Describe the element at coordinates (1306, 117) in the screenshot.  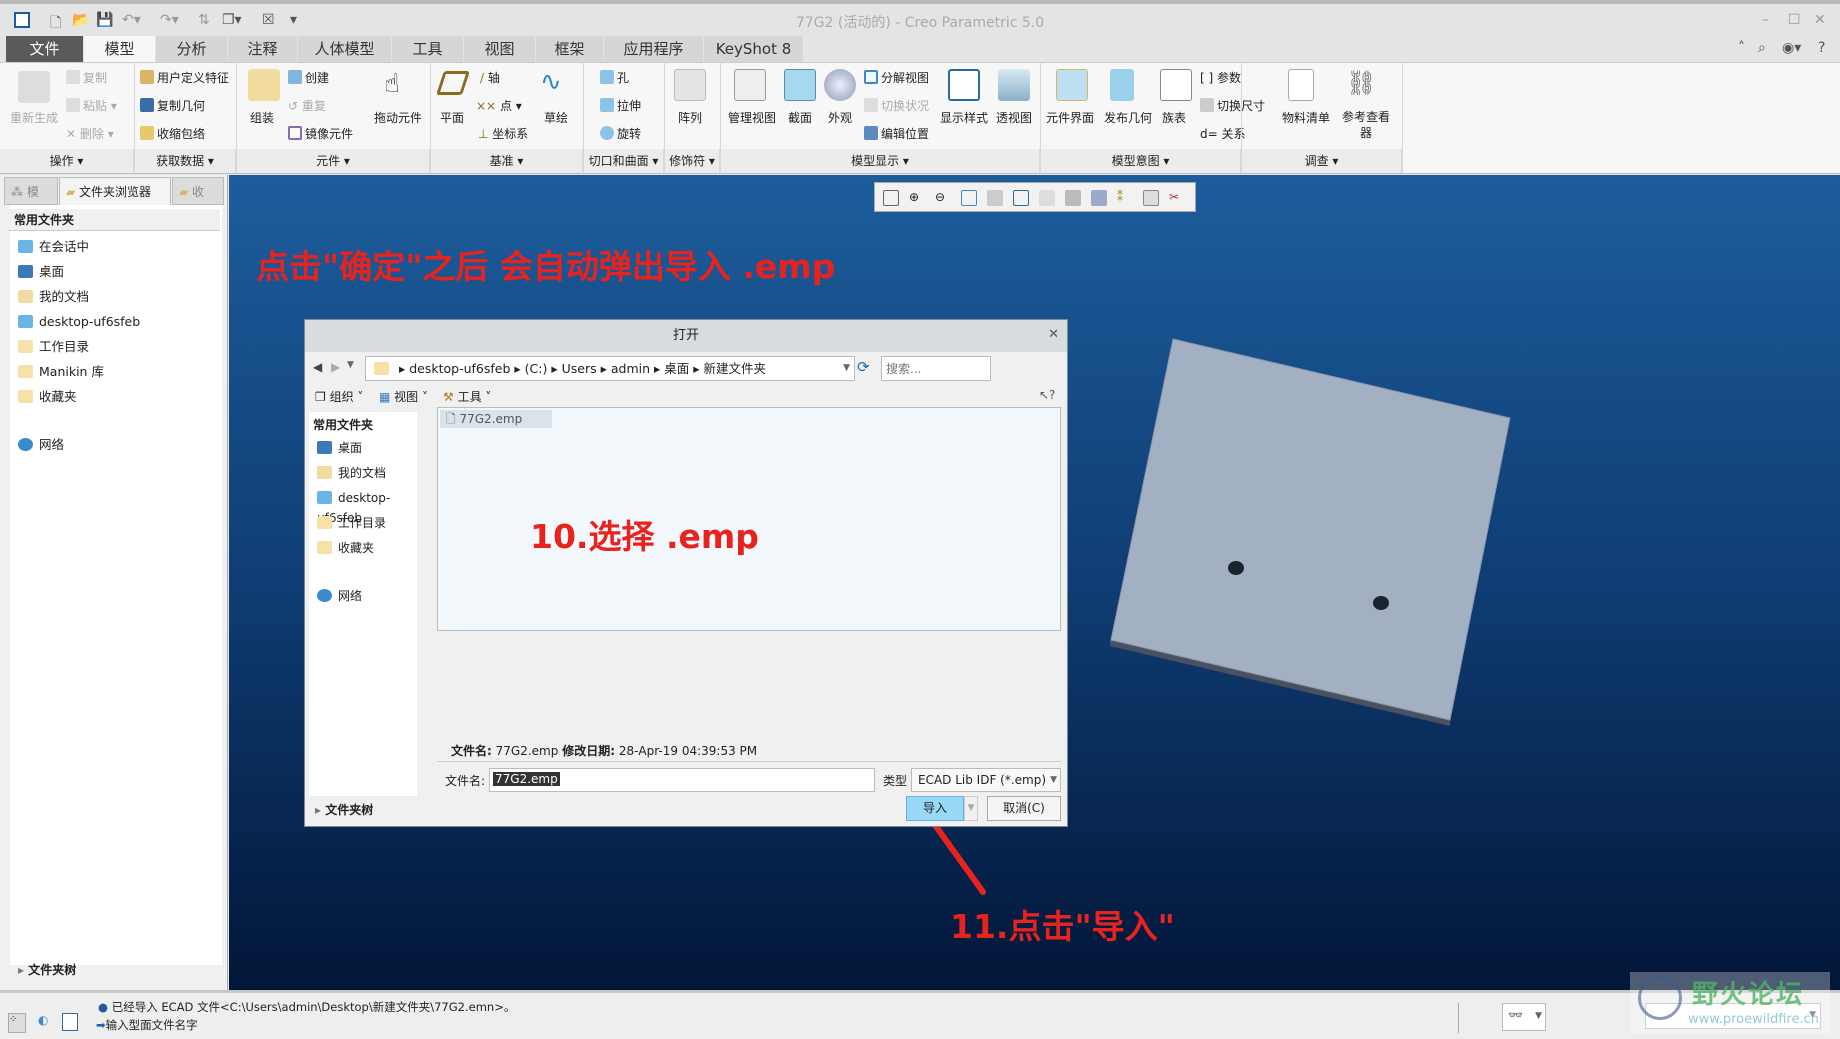
I see `bom-button: 物料清单` at that location.